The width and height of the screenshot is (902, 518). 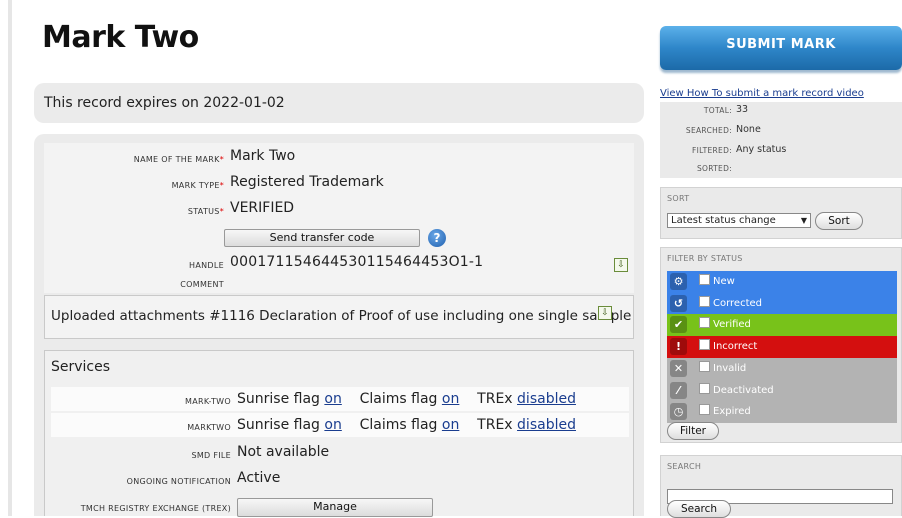 What do you see at coordinates (259, 478) in the screenshot?
I see `notification-value: Active` at bounding box center [259, 478].